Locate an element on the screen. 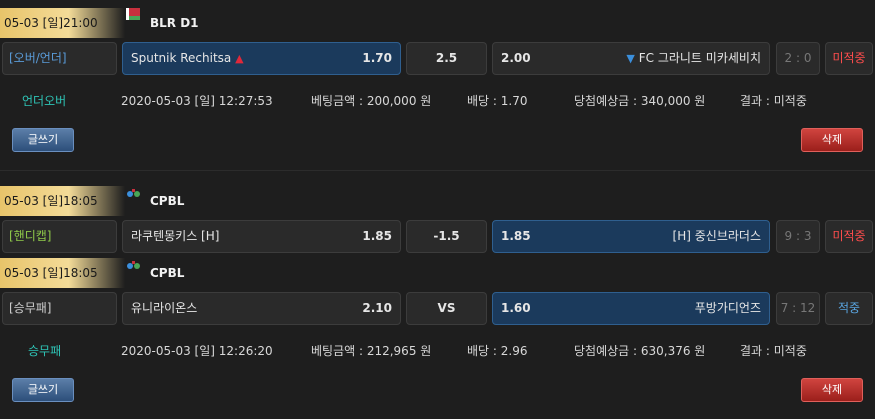  away-team-name: [H] 중신브라더스 is located at coordinates (716, 236).